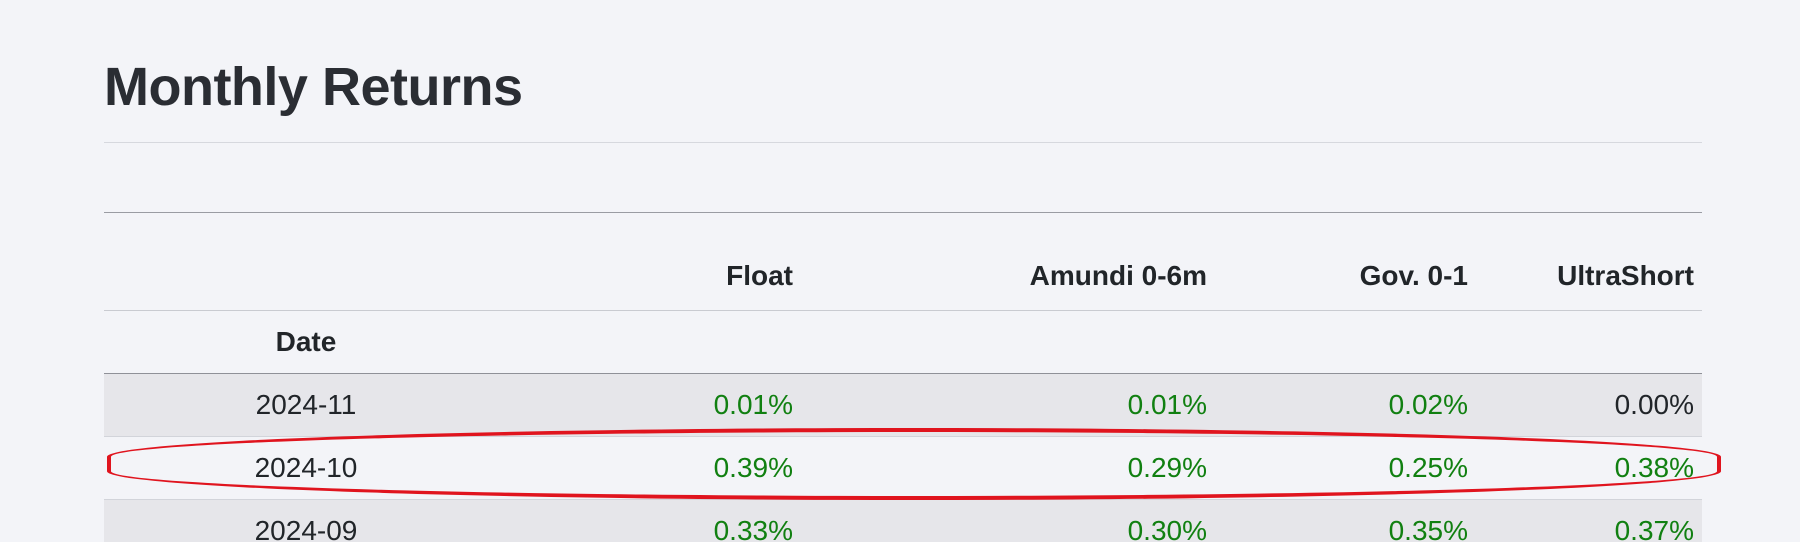 The height and width of the screenshot is (542, 1800). I want to click on page-title: Monthly Returns, so click(313, 87).